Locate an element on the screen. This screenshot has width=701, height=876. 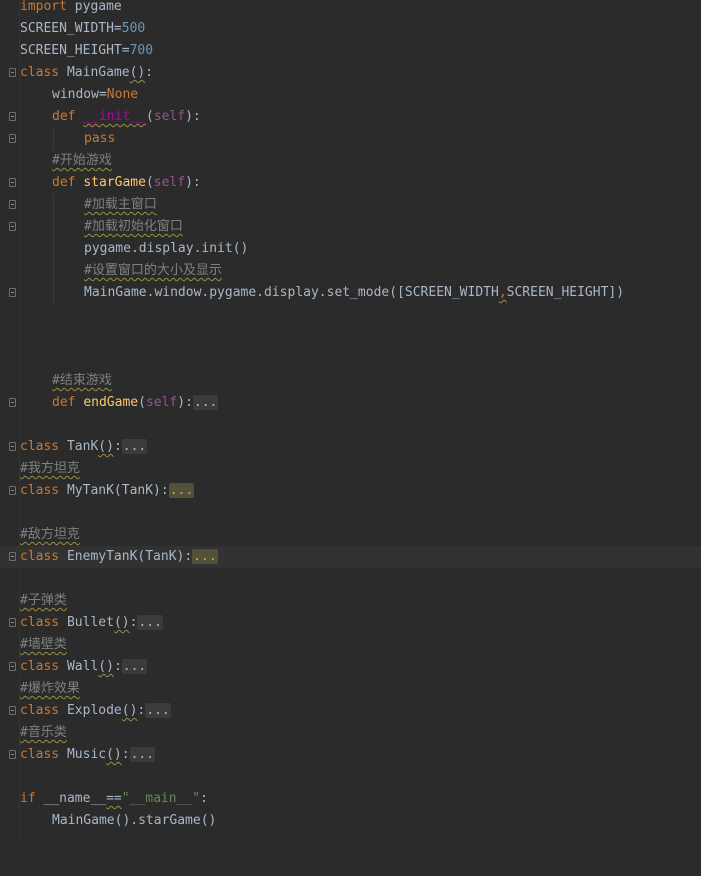
code-line: #音乐类 is located at coordinates (350, 733).